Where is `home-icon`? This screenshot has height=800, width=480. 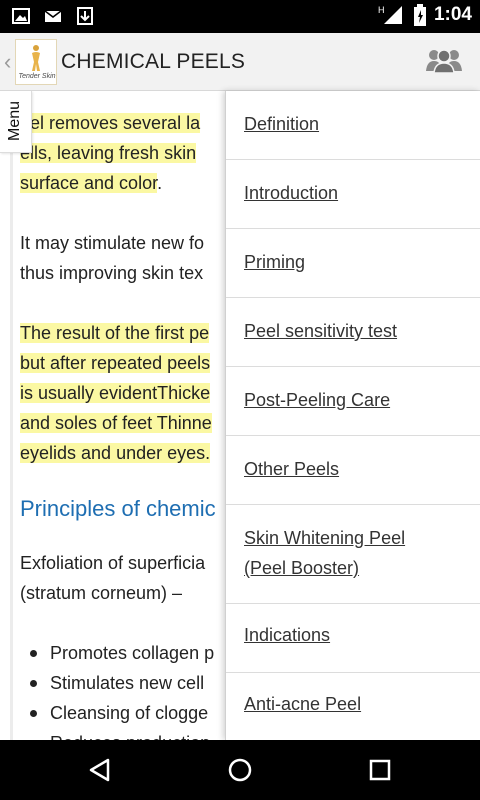
home-icon is located at coordinates (240, 770).